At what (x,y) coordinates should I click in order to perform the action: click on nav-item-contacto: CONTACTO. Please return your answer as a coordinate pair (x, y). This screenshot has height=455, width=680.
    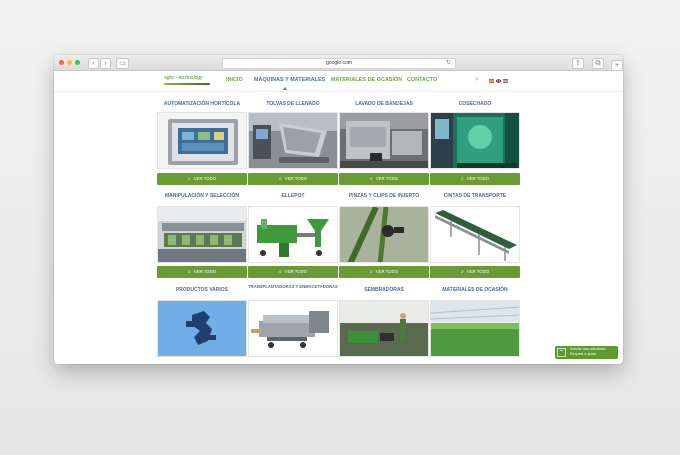
    Looking at the image, I should click on (422, 80).